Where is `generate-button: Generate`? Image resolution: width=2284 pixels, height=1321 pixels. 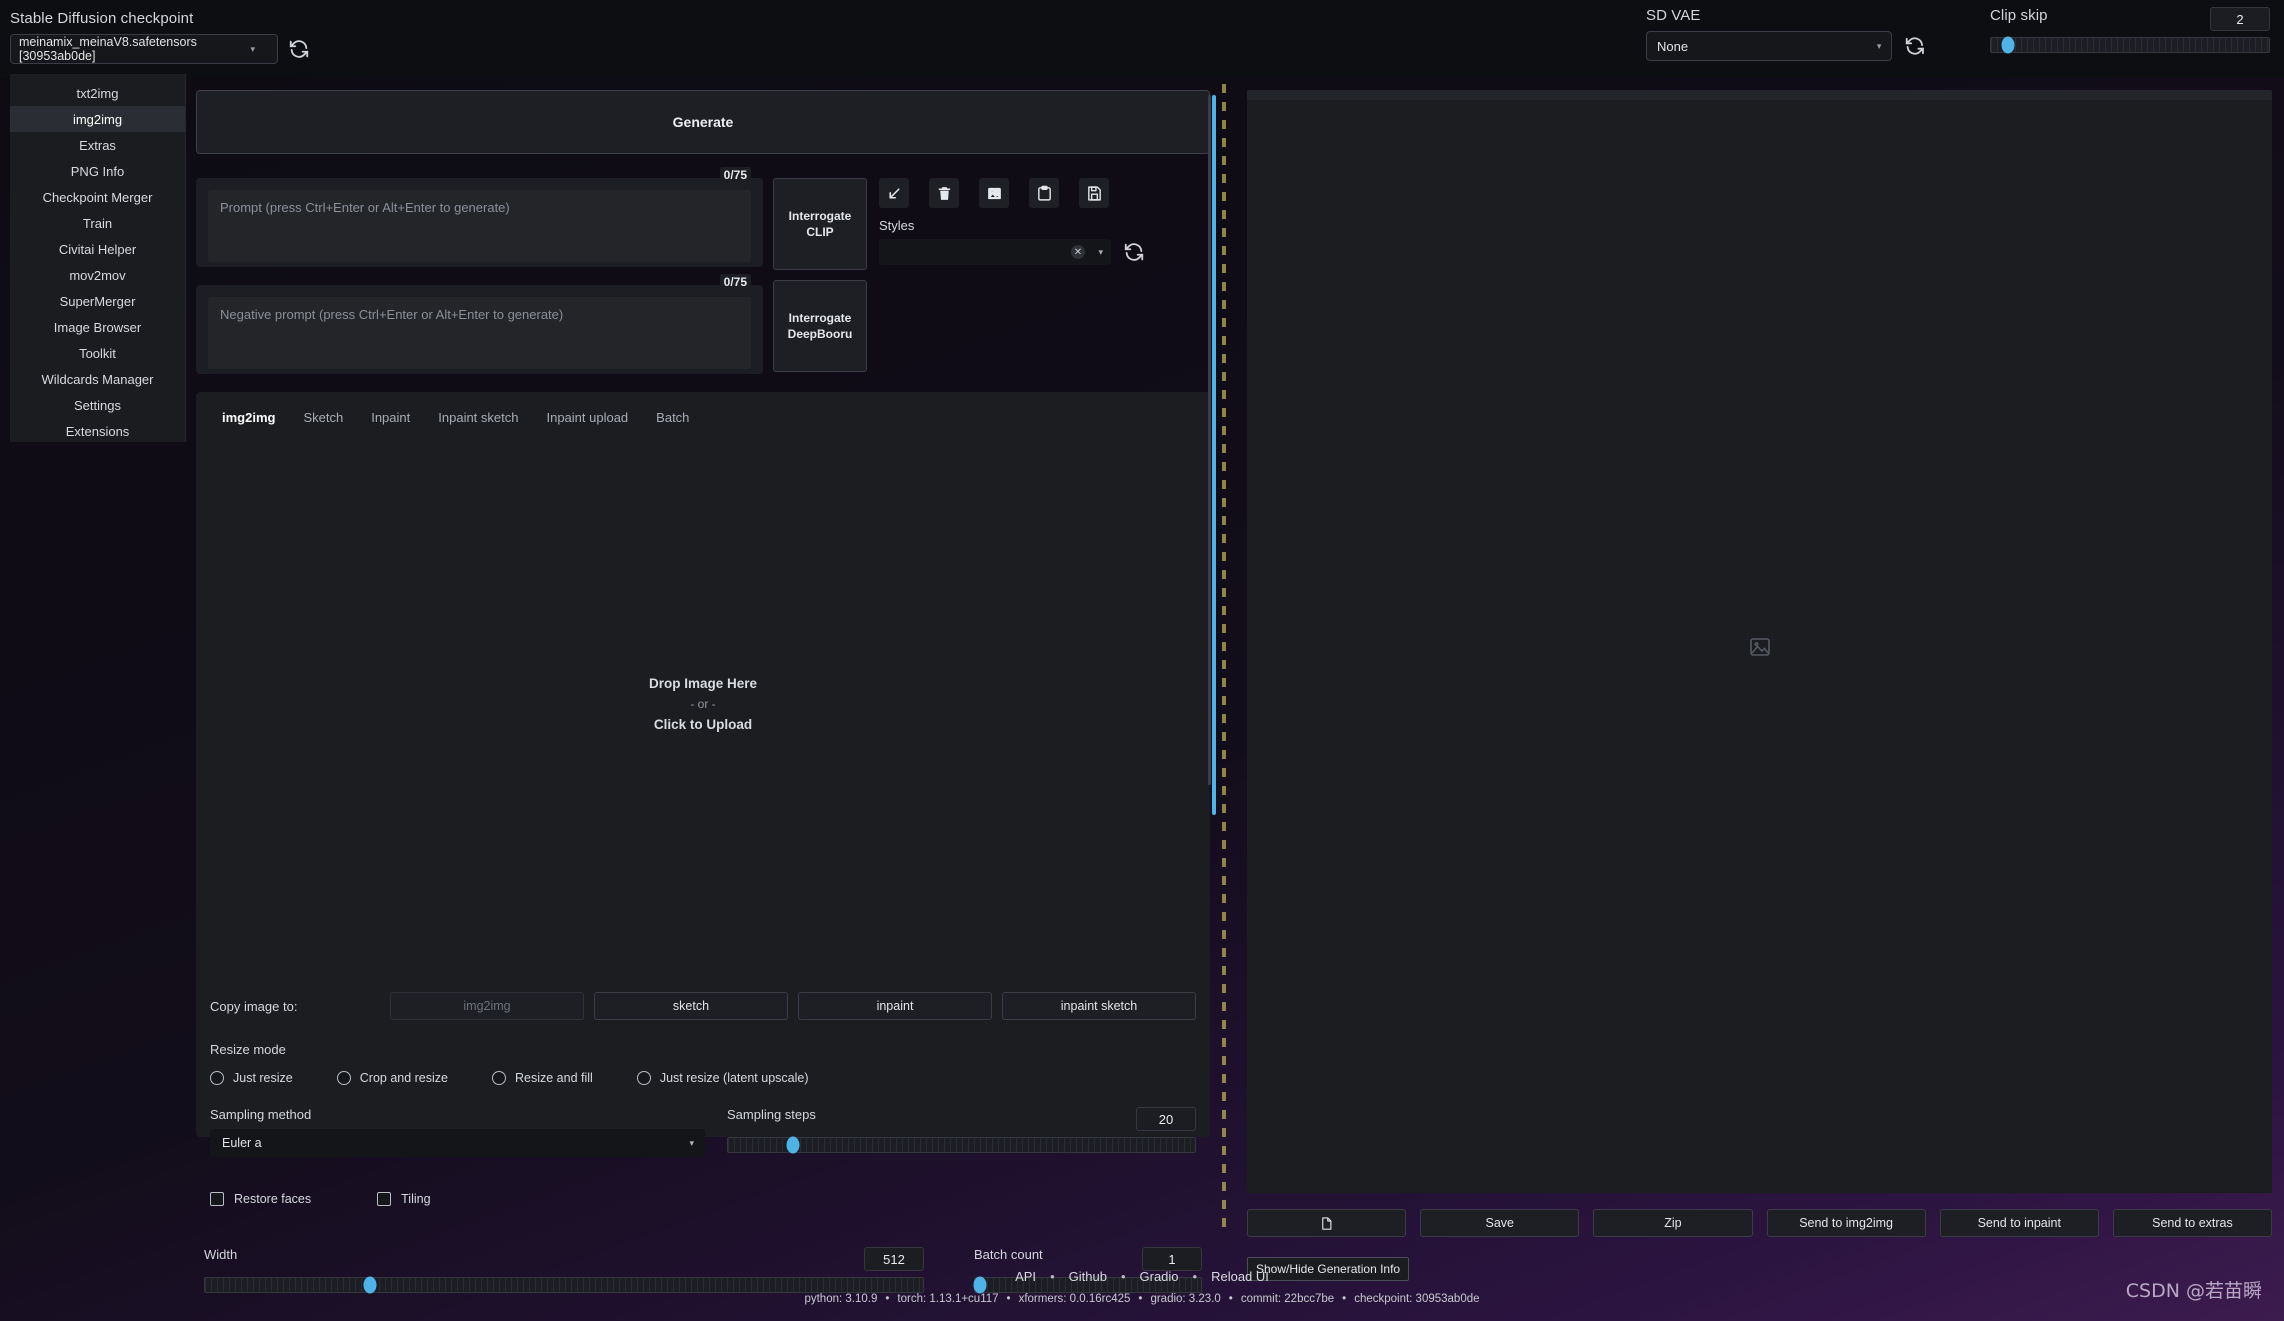
generate-button: Generate is located at coordinates (703, 122).